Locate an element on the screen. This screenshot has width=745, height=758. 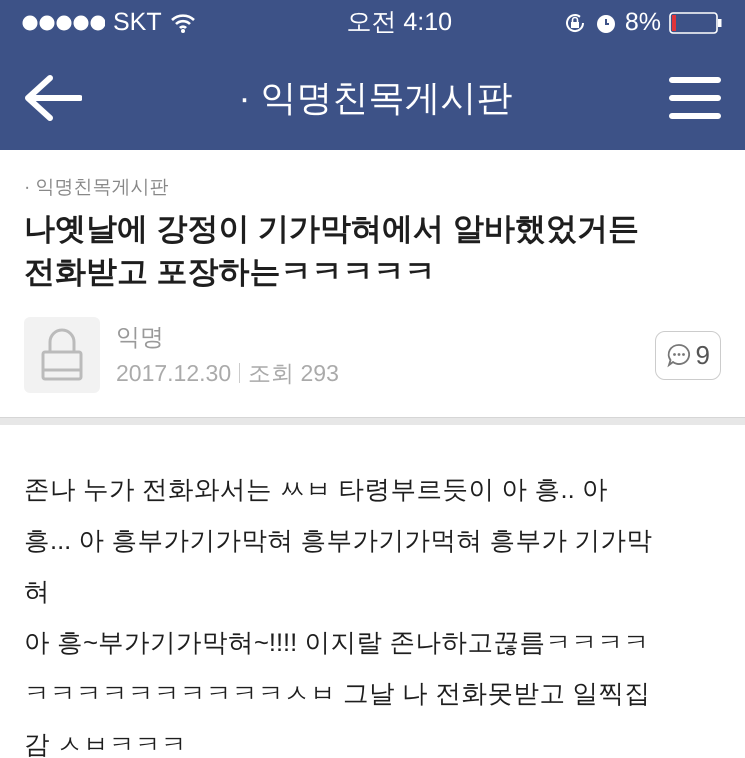
view-count: 조회 293 is located at coordinates (293, 373).